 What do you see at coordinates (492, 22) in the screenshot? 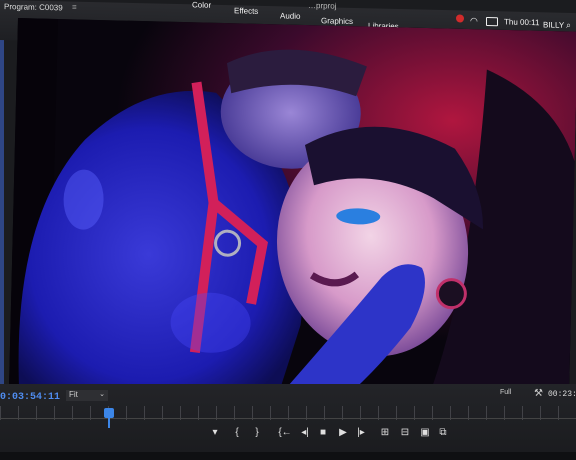
I see `display-icon` at bounding box center [492, 22].